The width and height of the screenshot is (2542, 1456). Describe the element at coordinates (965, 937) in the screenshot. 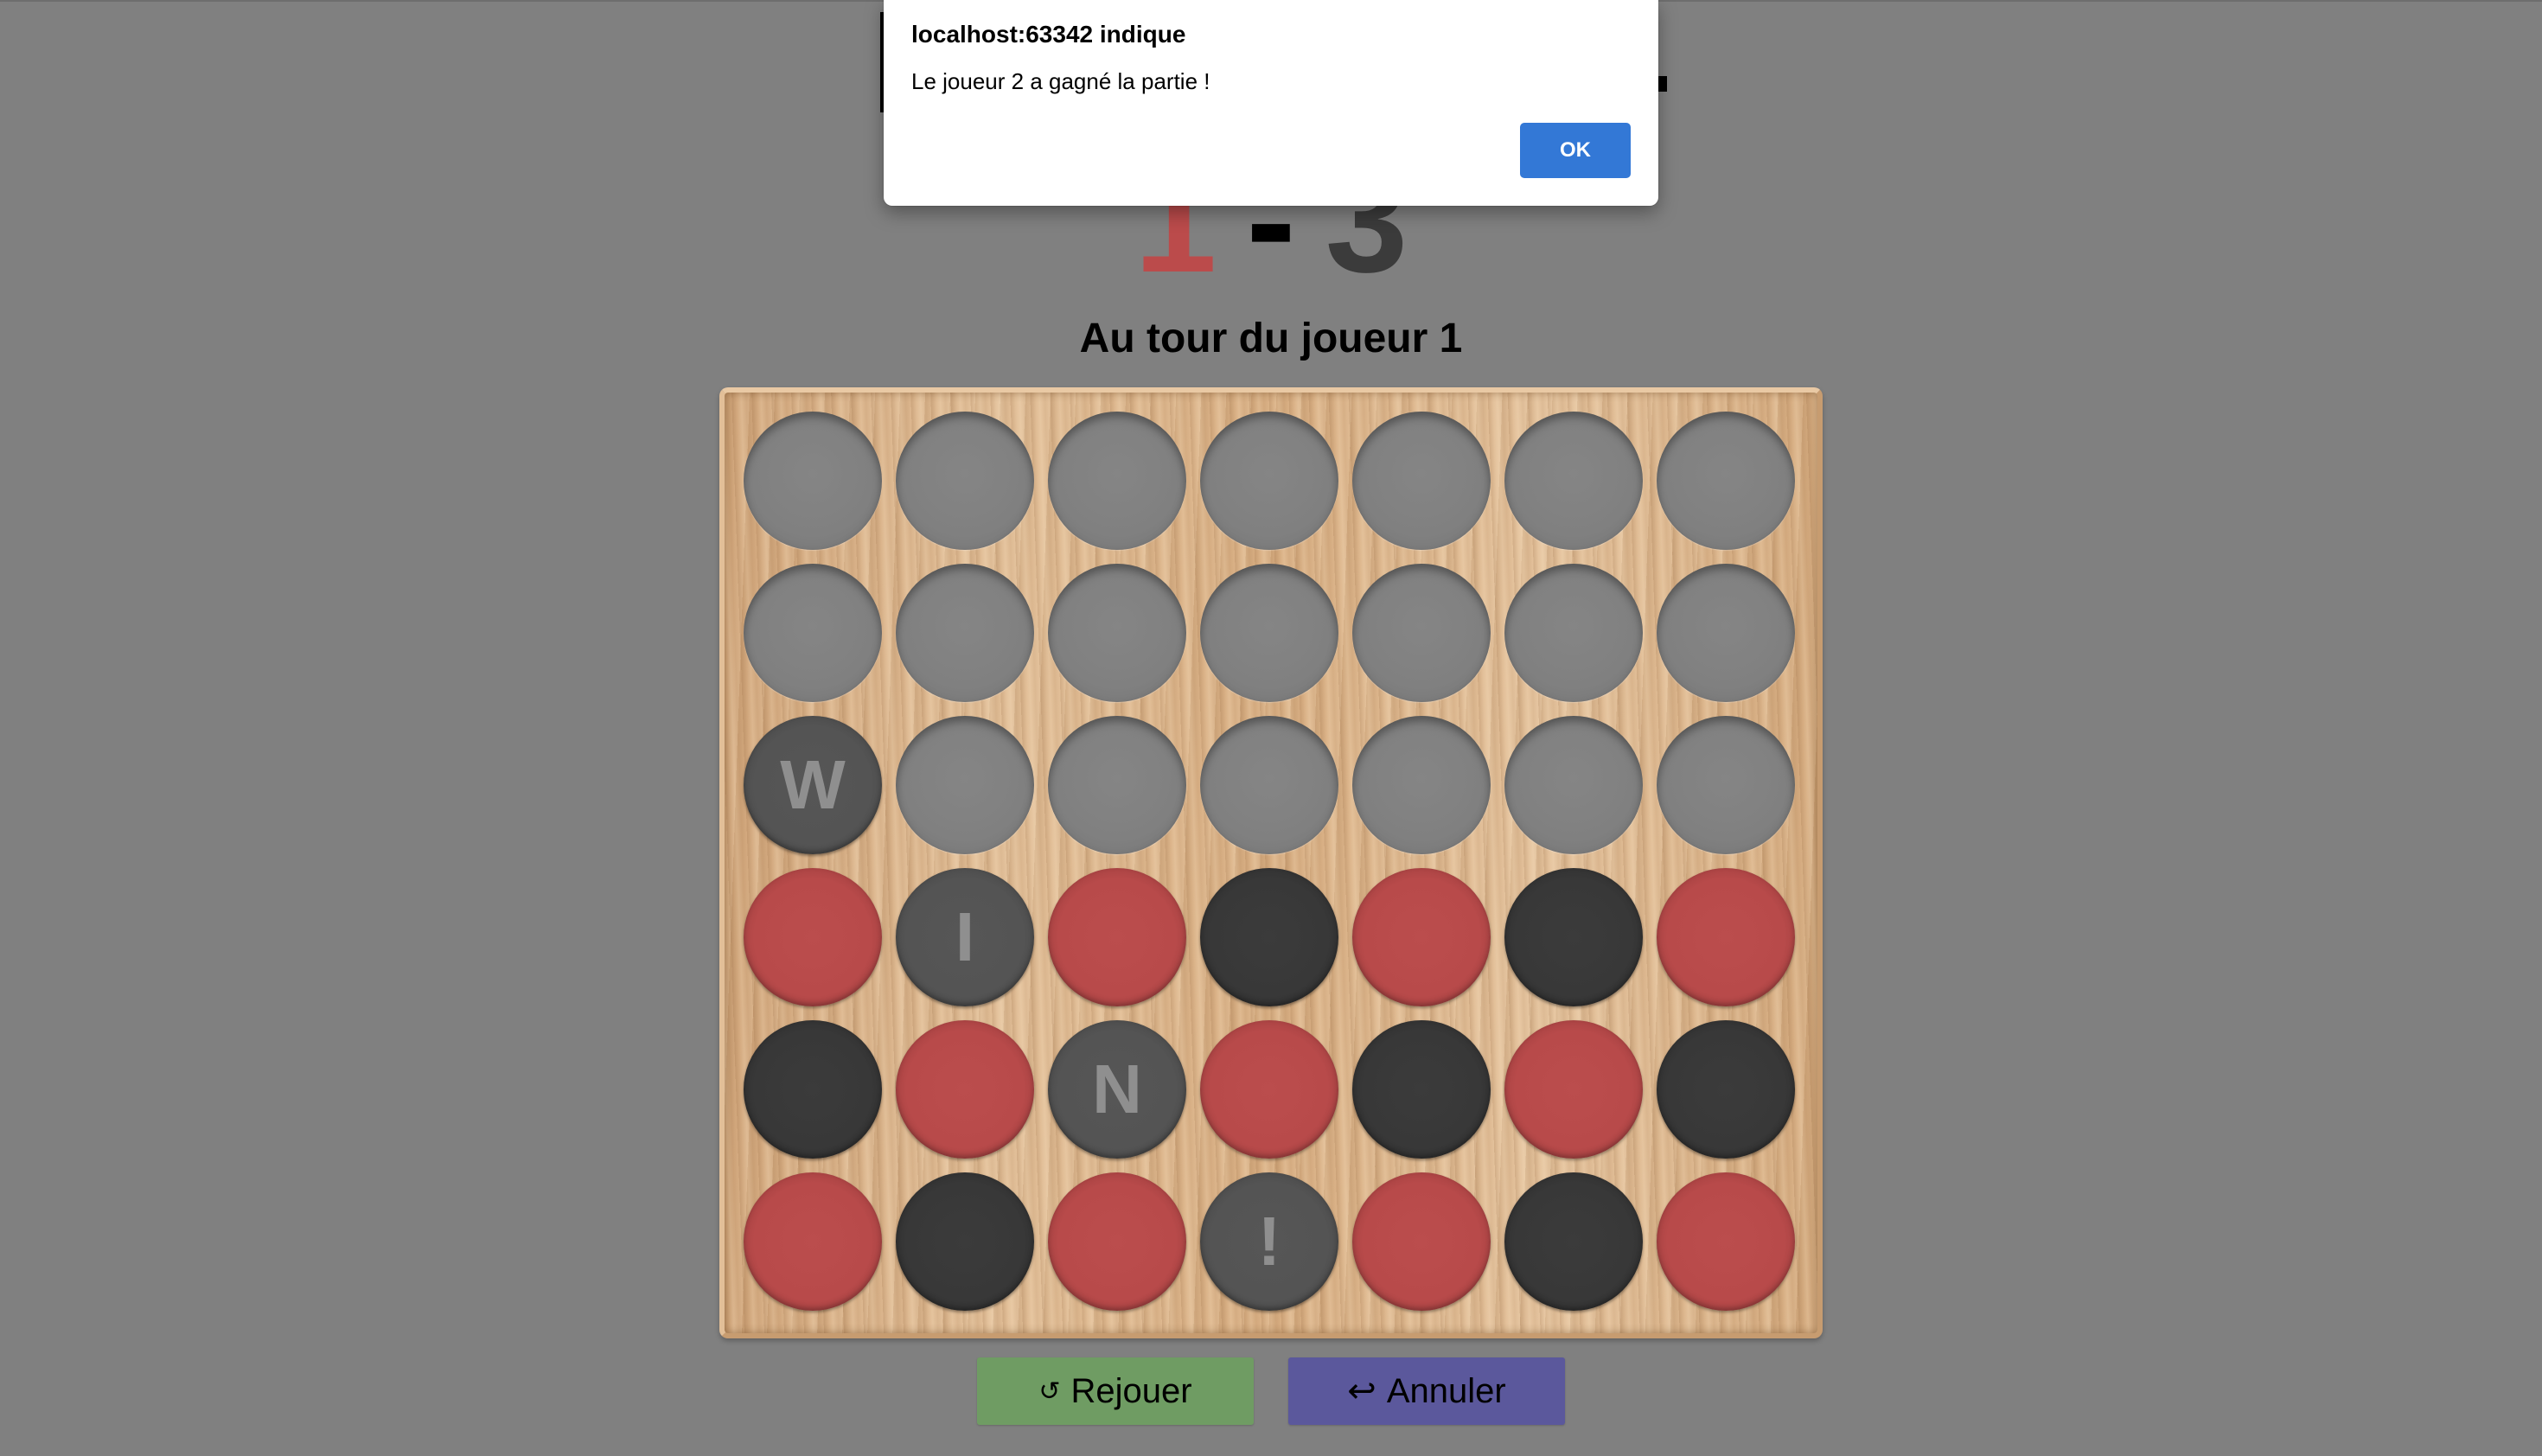

I see `board-cell-r4-c2: I` at that location.